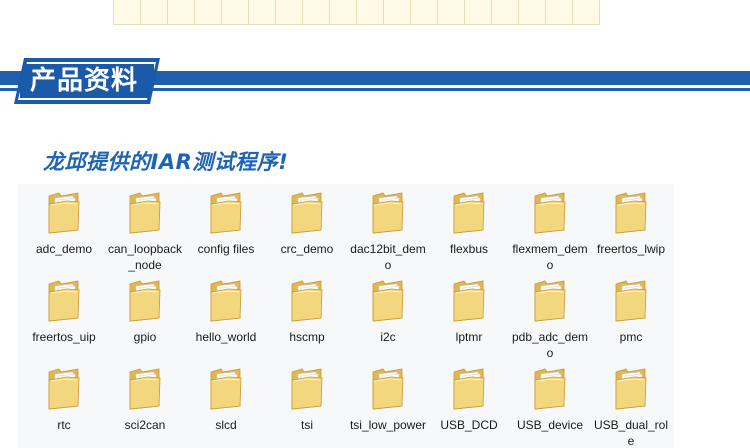 Image resolution: width=750 pixels, height=448 pixels. Describe the element at coordinates (145, 425) in the screenshot. I see `folder-label: sci2can` at that location.